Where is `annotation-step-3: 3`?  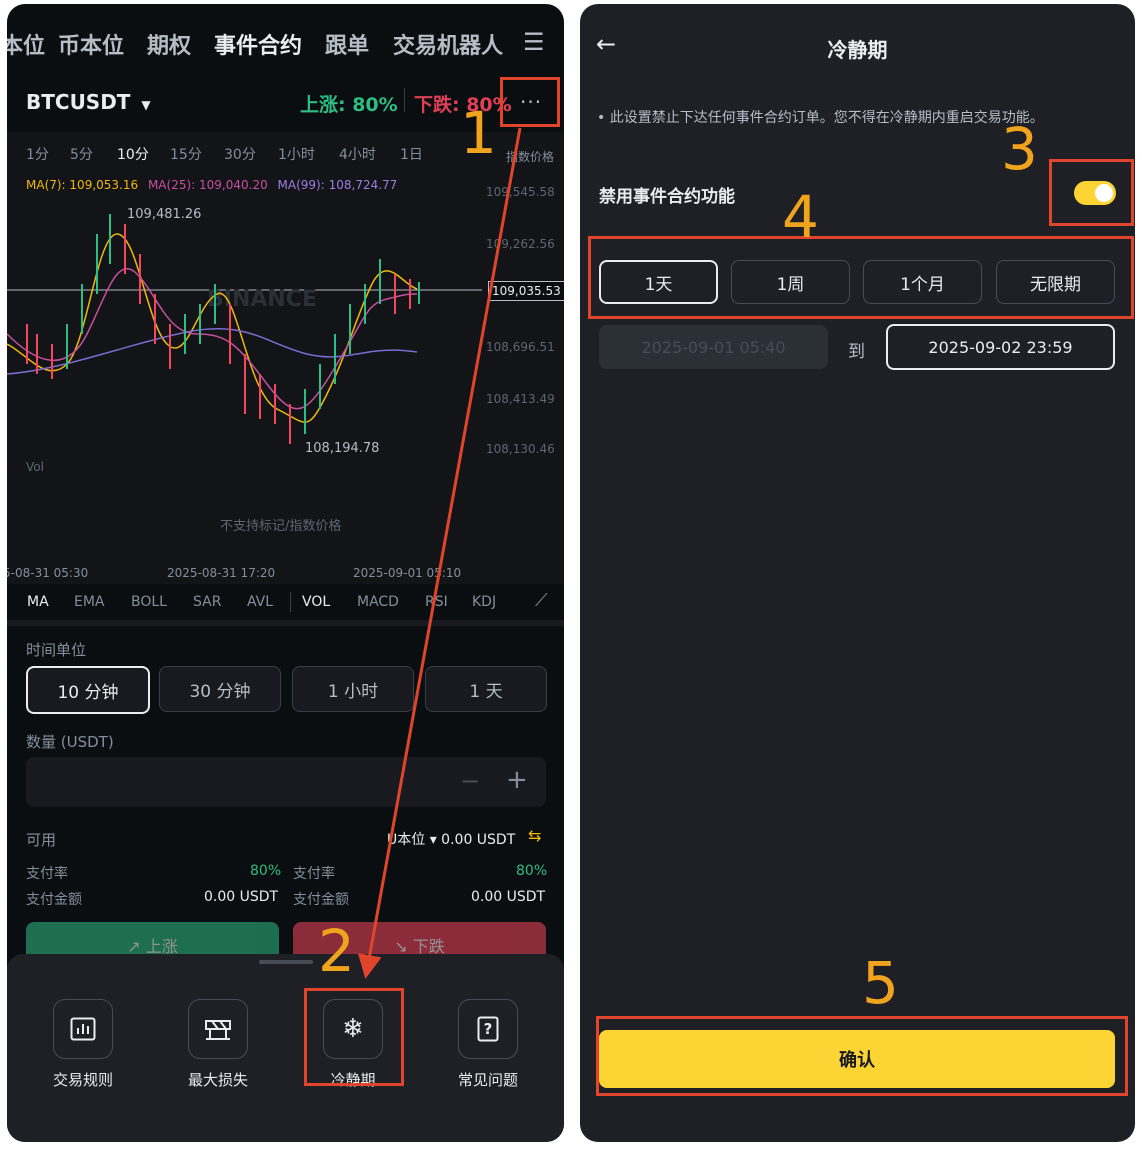 annotation-step-3: 3 is located at coordinates (1019, 149).